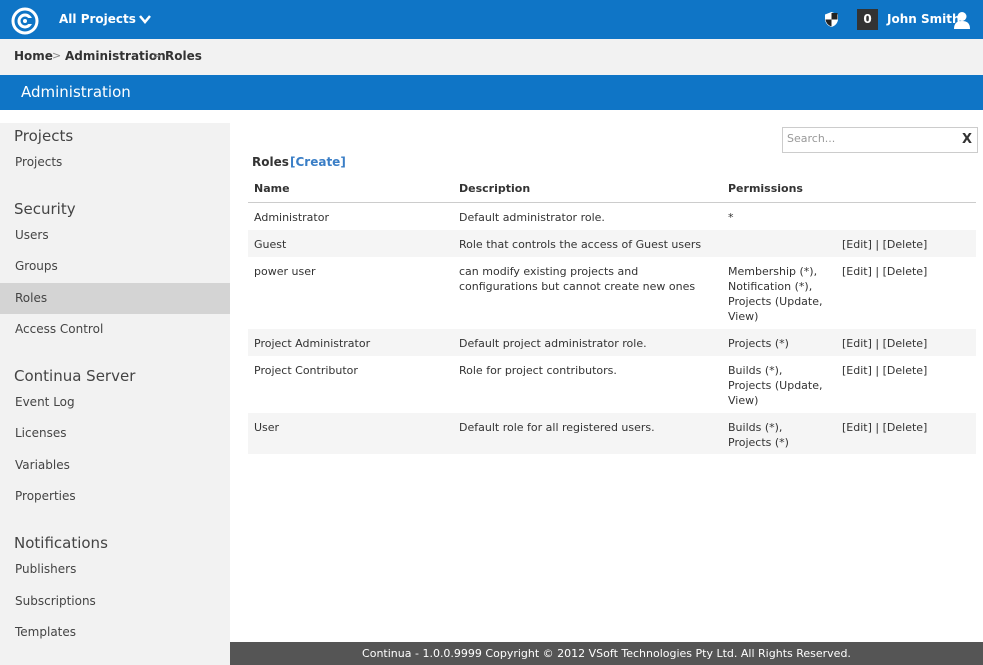  I want to click on role-name: Project Administrator, so click(312, 343).